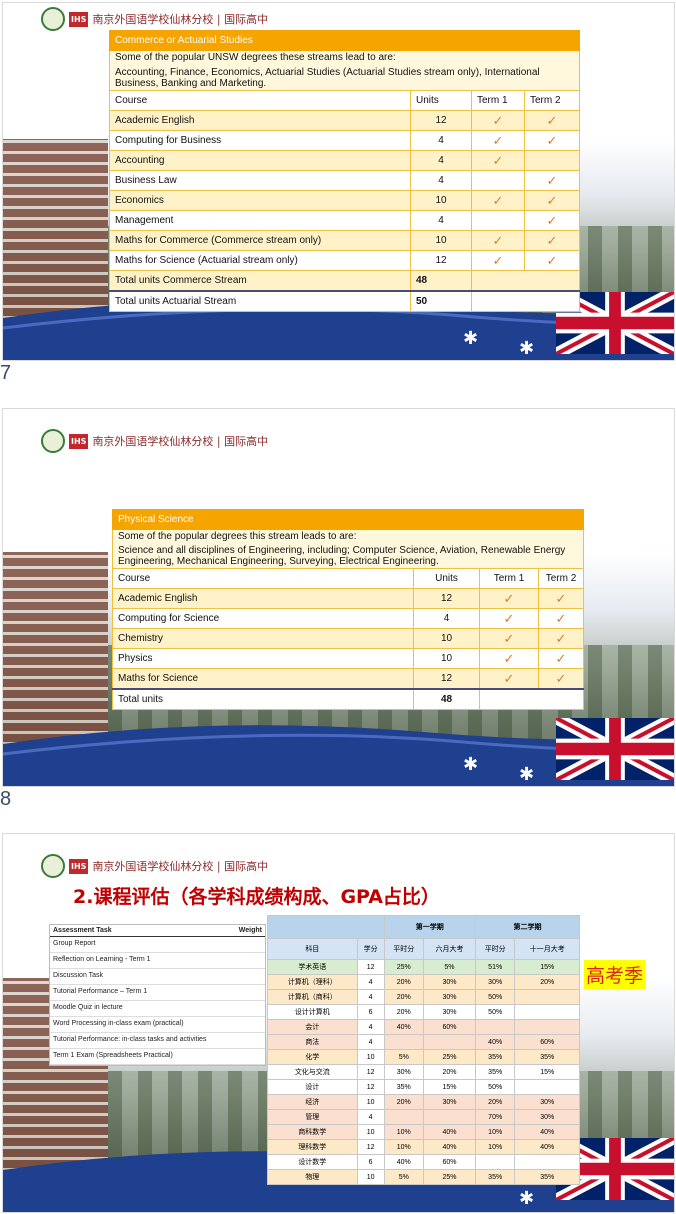  I want to click on assessment-header: Assessment Task Weight, so click(157, 931).